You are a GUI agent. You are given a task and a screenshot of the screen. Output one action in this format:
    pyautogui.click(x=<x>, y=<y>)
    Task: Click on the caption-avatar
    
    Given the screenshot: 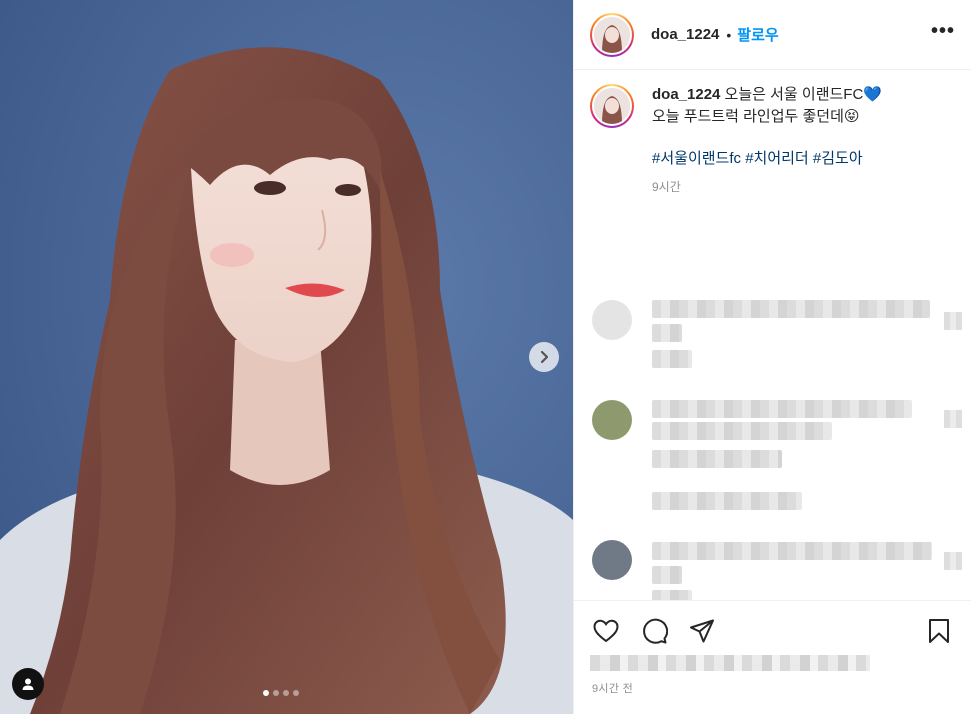 What is the action you would take?
    pyautogui.click(x=612, y=106)
    